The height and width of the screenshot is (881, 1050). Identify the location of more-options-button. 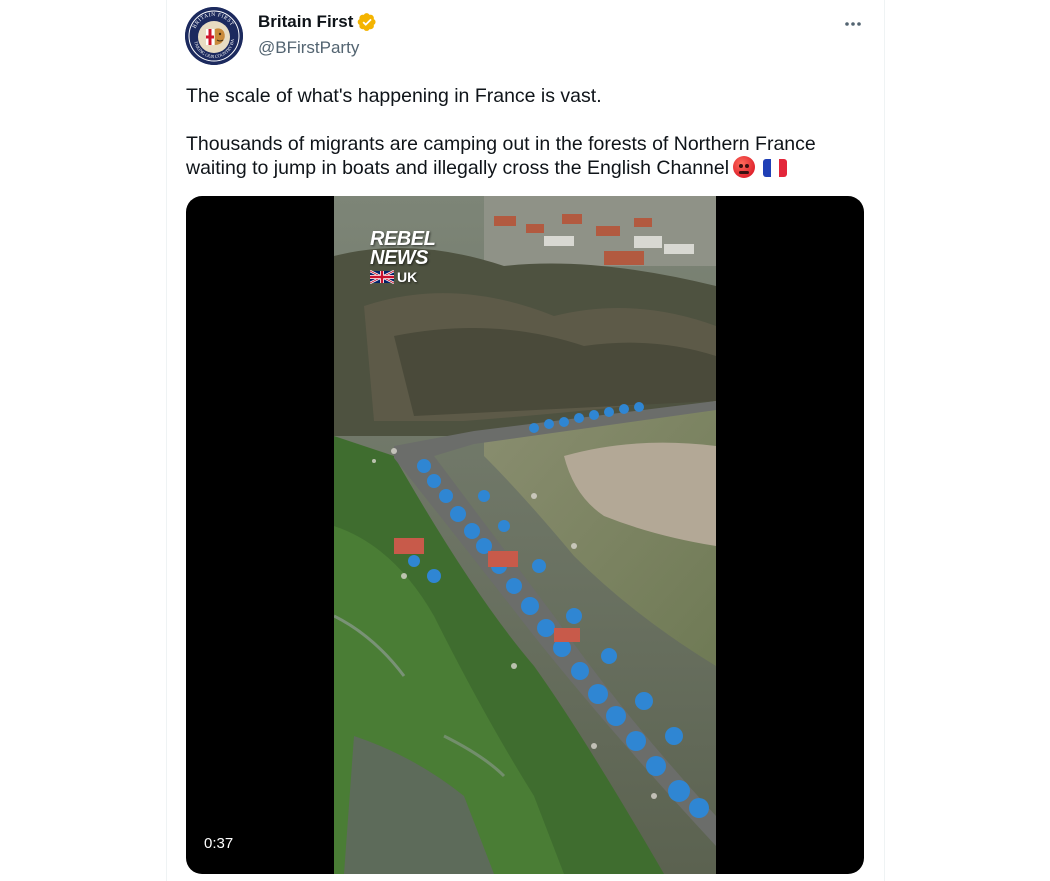
(853, 24).